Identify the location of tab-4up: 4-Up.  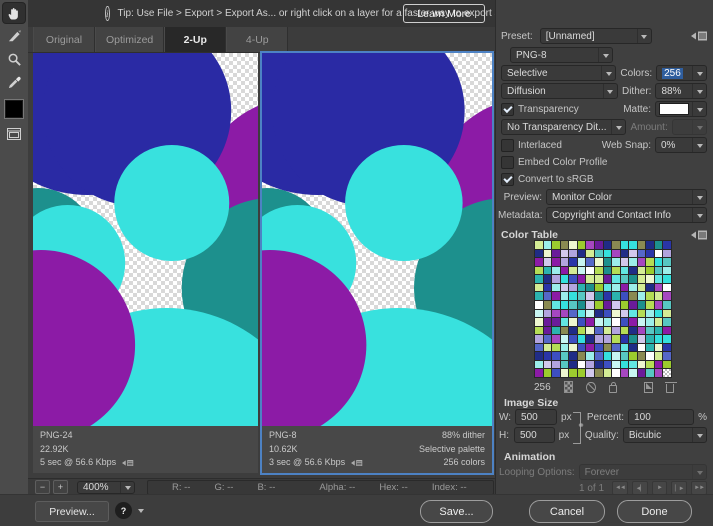
(257, 39).